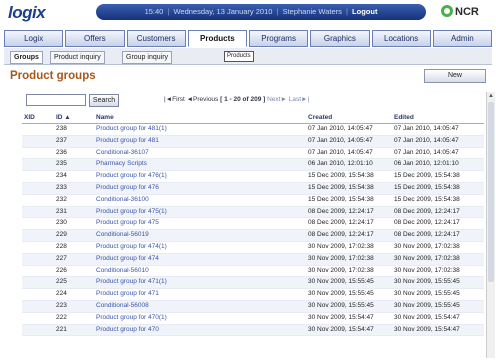 The image size is (496, 360). Describe the element at coordinates (364, 11) in the screenshot. I see `logout-link: Logout` at that location.